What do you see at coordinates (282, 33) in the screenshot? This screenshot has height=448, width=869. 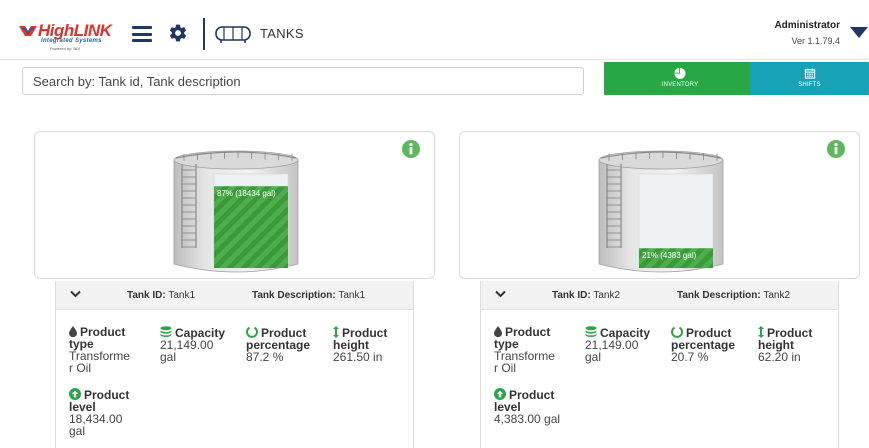 I see `page-title: TANKS` at bounding box center [282, 33].